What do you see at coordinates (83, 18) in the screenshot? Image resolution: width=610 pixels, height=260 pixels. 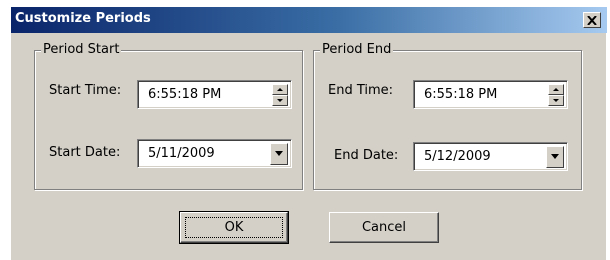 I see `dialog-title: Customize Periods` at bounding box center [83, 18].